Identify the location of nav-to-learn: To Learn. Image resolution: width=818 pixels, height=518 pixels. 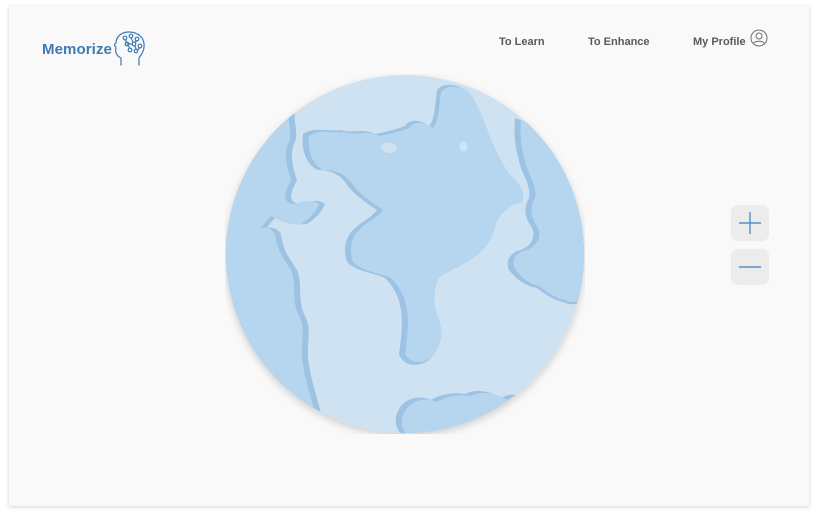
(522, 42).